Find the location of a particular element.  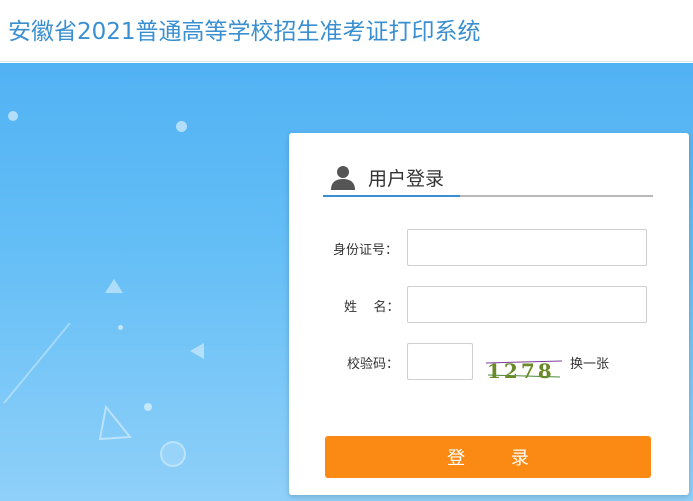

captcha-input is located at coordinates (440, 361).